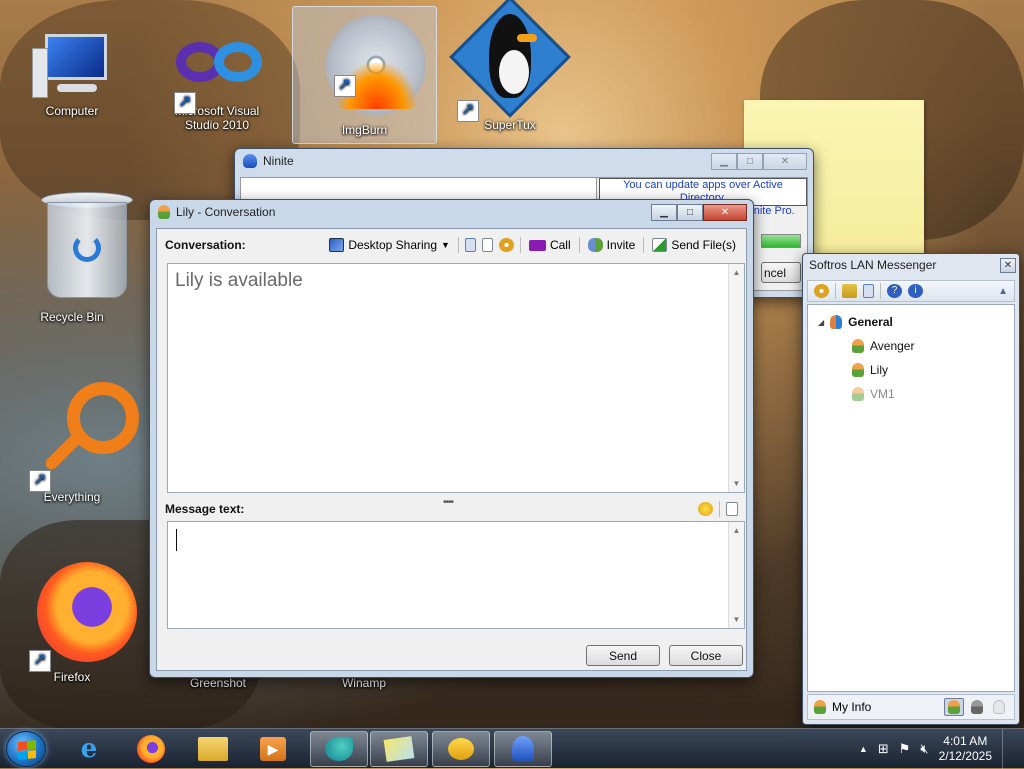 The image size is (1024, 769). I want to click on taskbar-media-player: ▶, so click(273, 749).